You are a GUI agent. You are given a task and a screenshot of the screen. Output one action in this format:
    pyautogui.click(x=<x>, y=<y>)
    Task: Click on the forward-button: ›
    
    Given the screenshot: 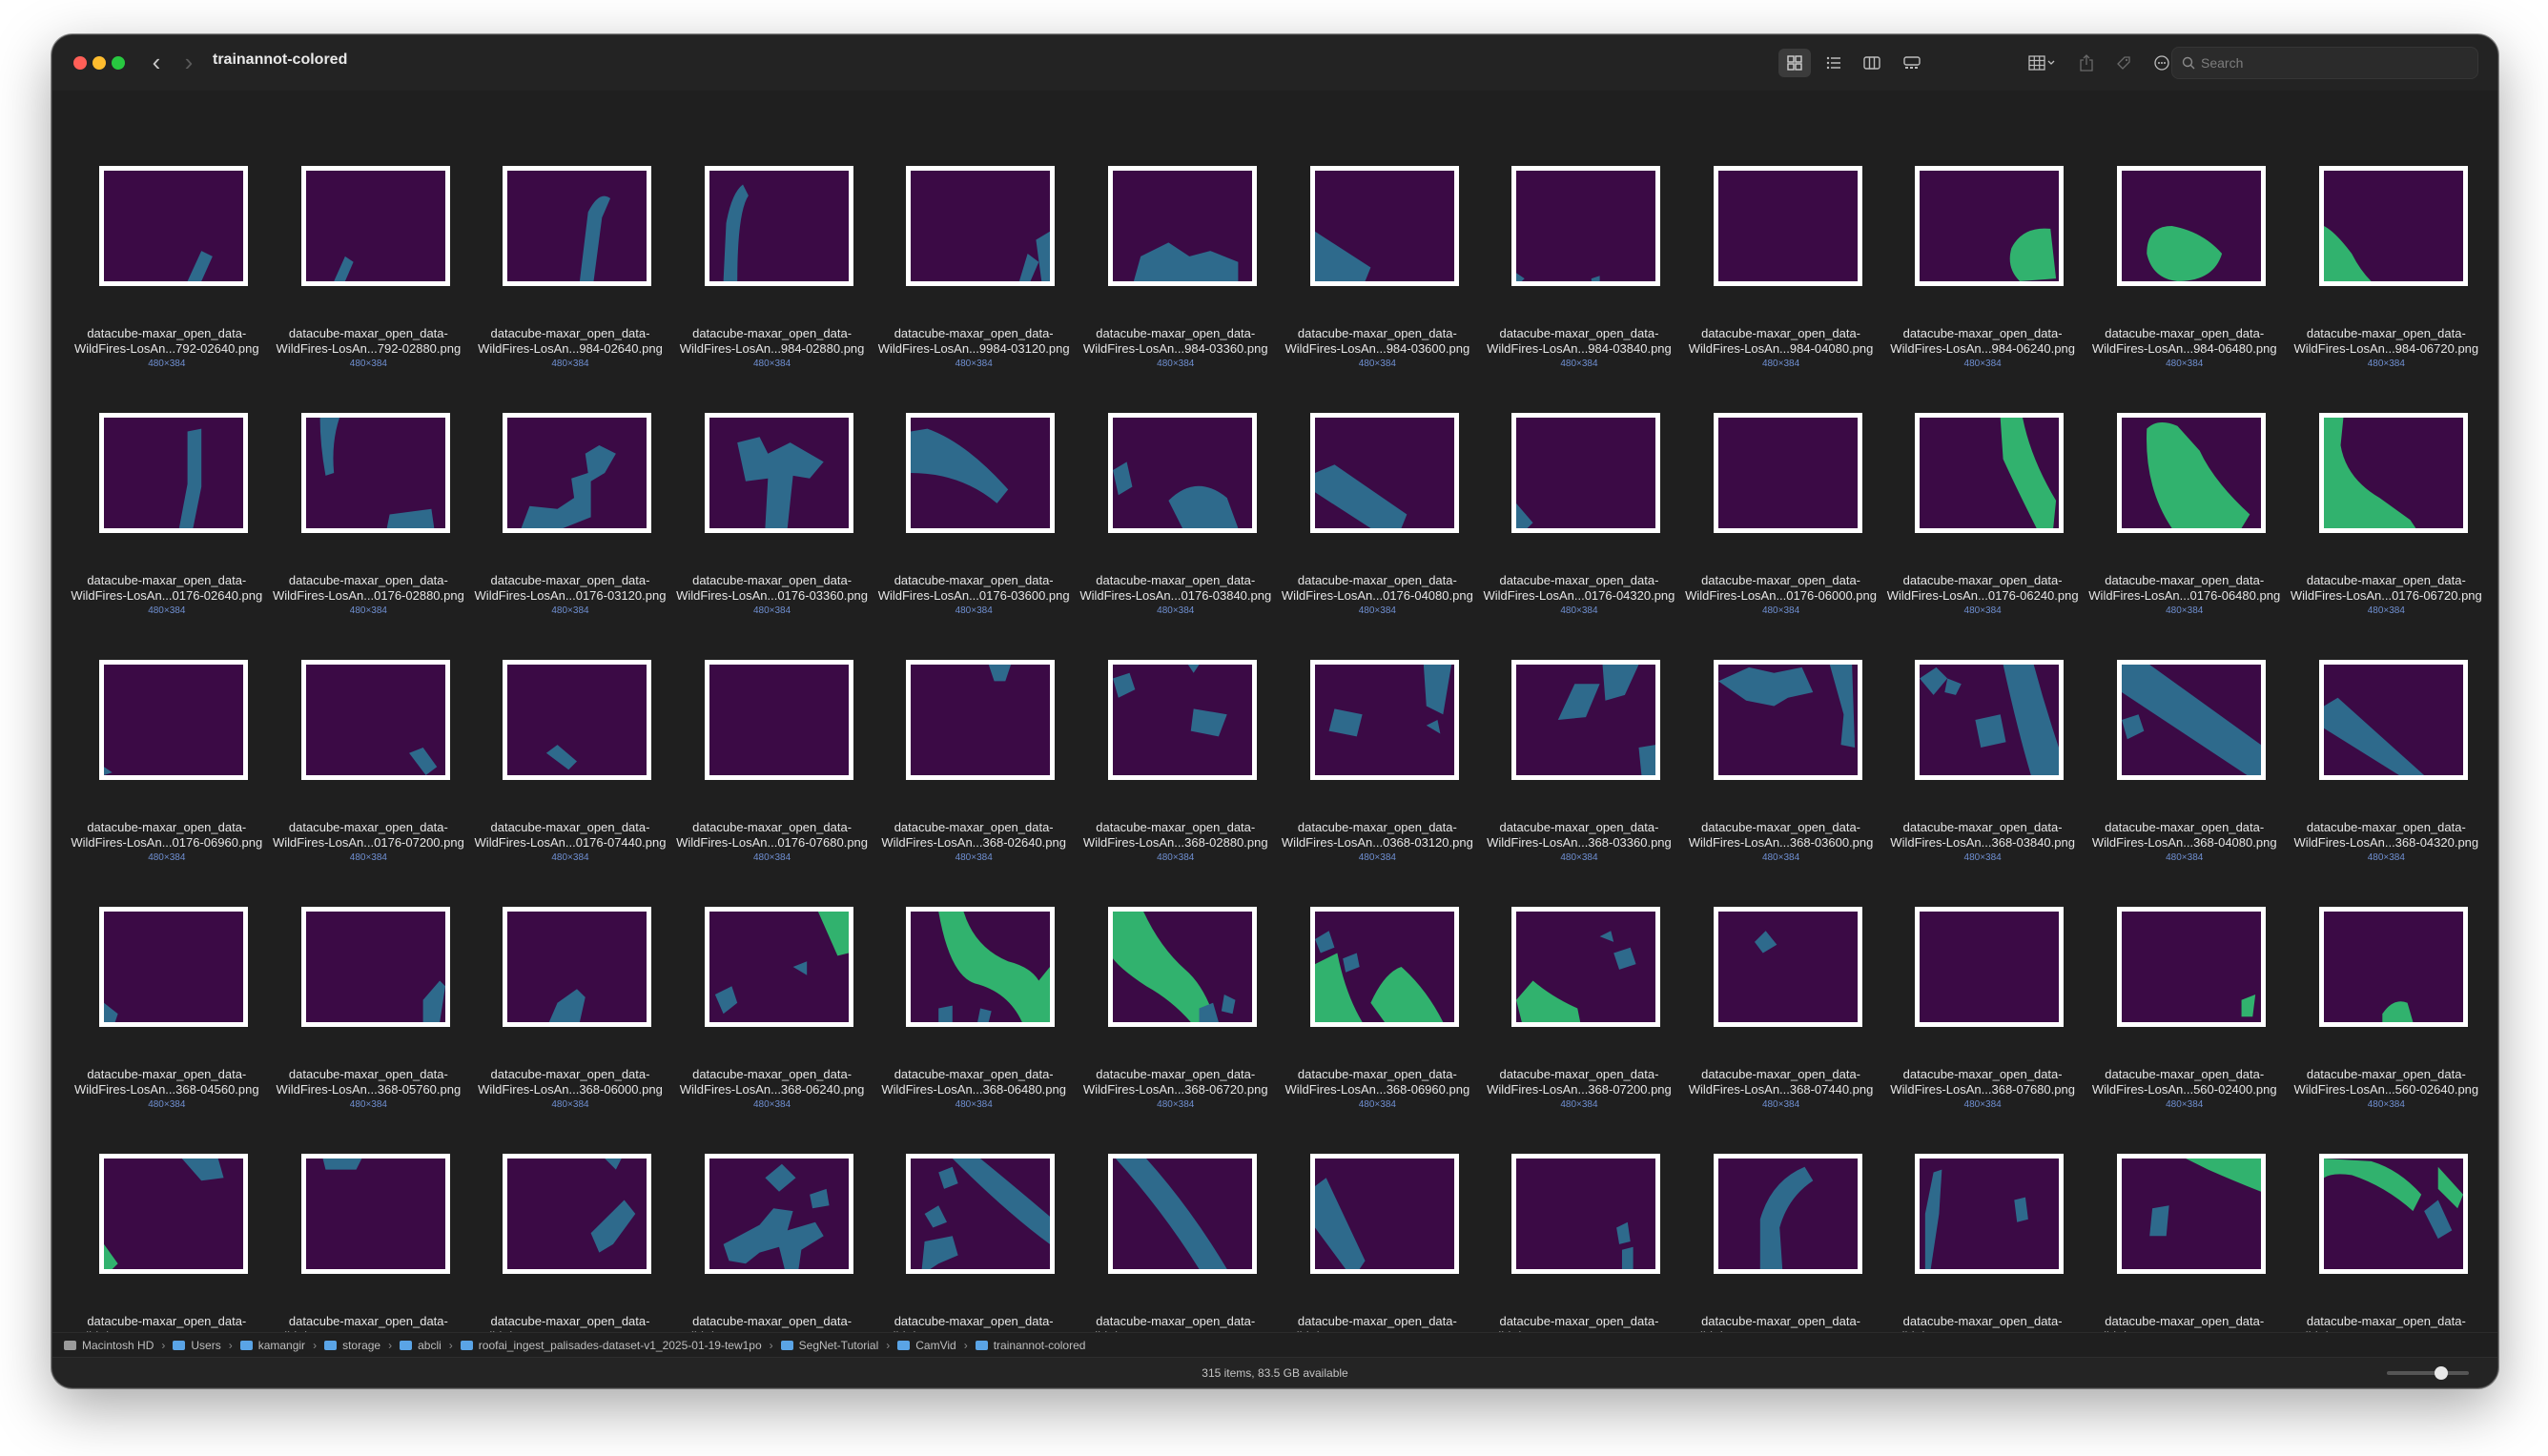 What is the action you would take?
    pyautogui.click(x=189, y=63)
    